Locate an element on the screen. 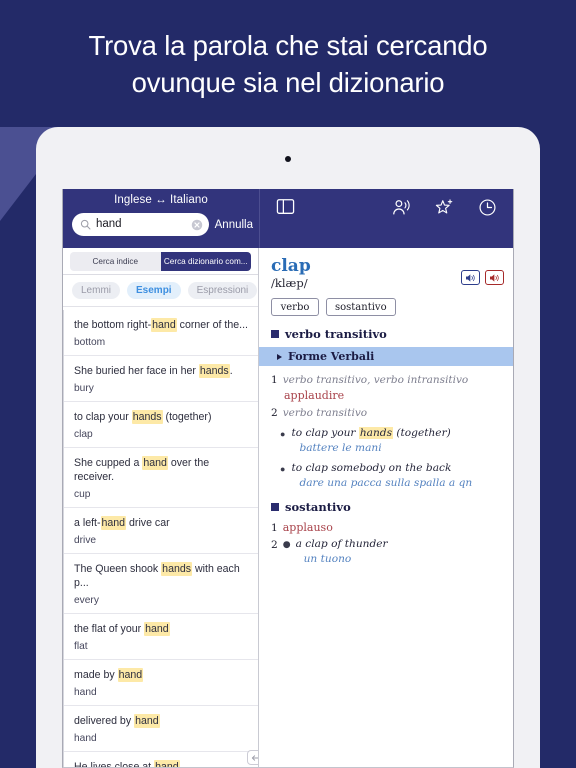 The width and height of the screenshot is (576, 768). example-pre: the flat of your is located at coordinates (109, 629).